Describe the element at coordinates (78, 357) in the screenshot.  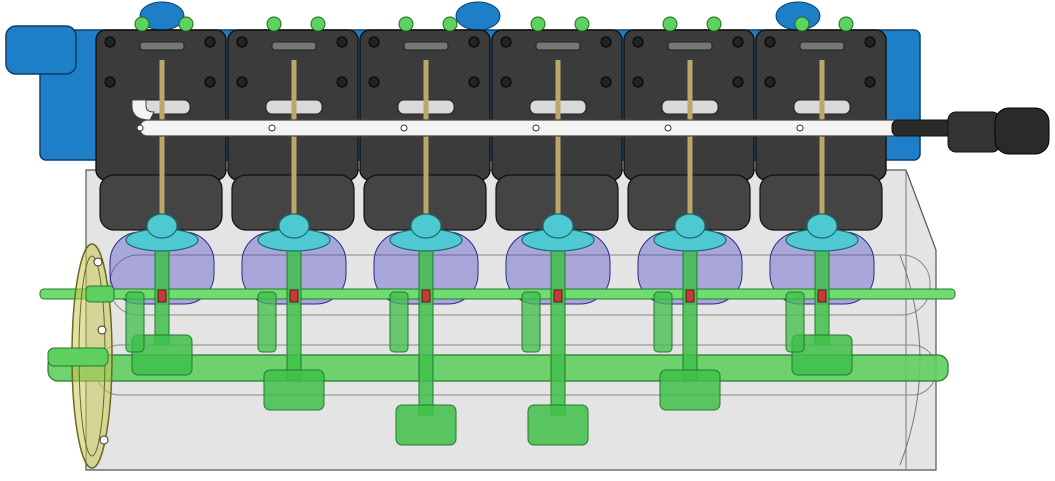
I see `flywheel-hub` at that location.